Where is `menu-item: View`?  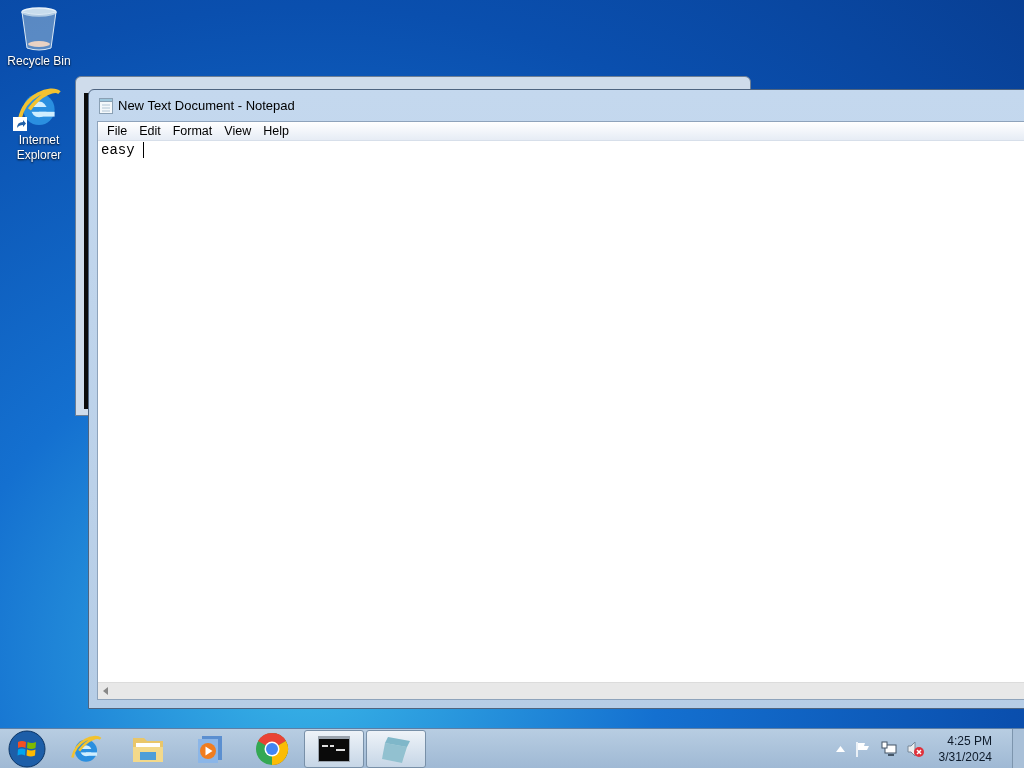 menu-item: View is located at coordinates (238, 131).